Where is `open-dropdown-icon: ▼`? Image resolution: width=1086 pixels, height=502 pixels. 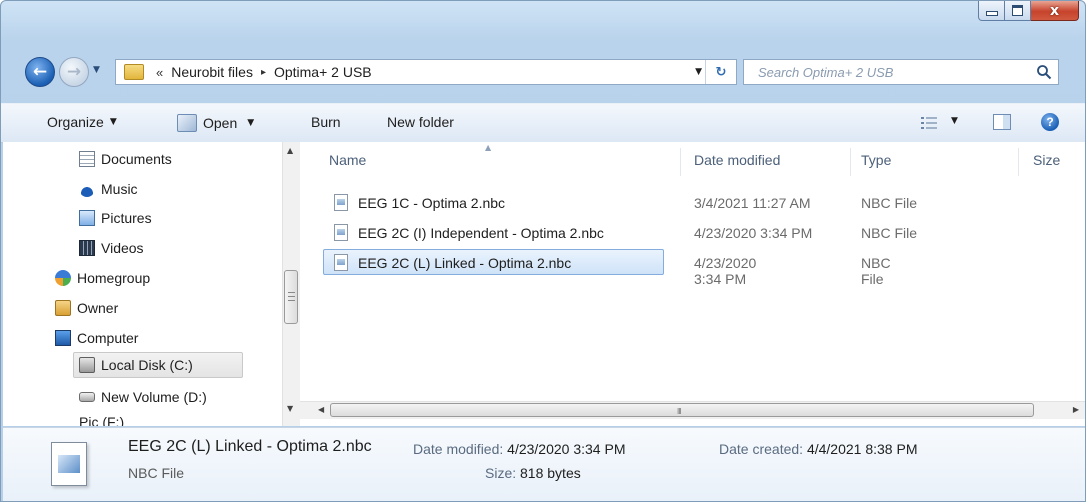
open-dropdown-icon: ▼ is located at coordinates (251, 123).